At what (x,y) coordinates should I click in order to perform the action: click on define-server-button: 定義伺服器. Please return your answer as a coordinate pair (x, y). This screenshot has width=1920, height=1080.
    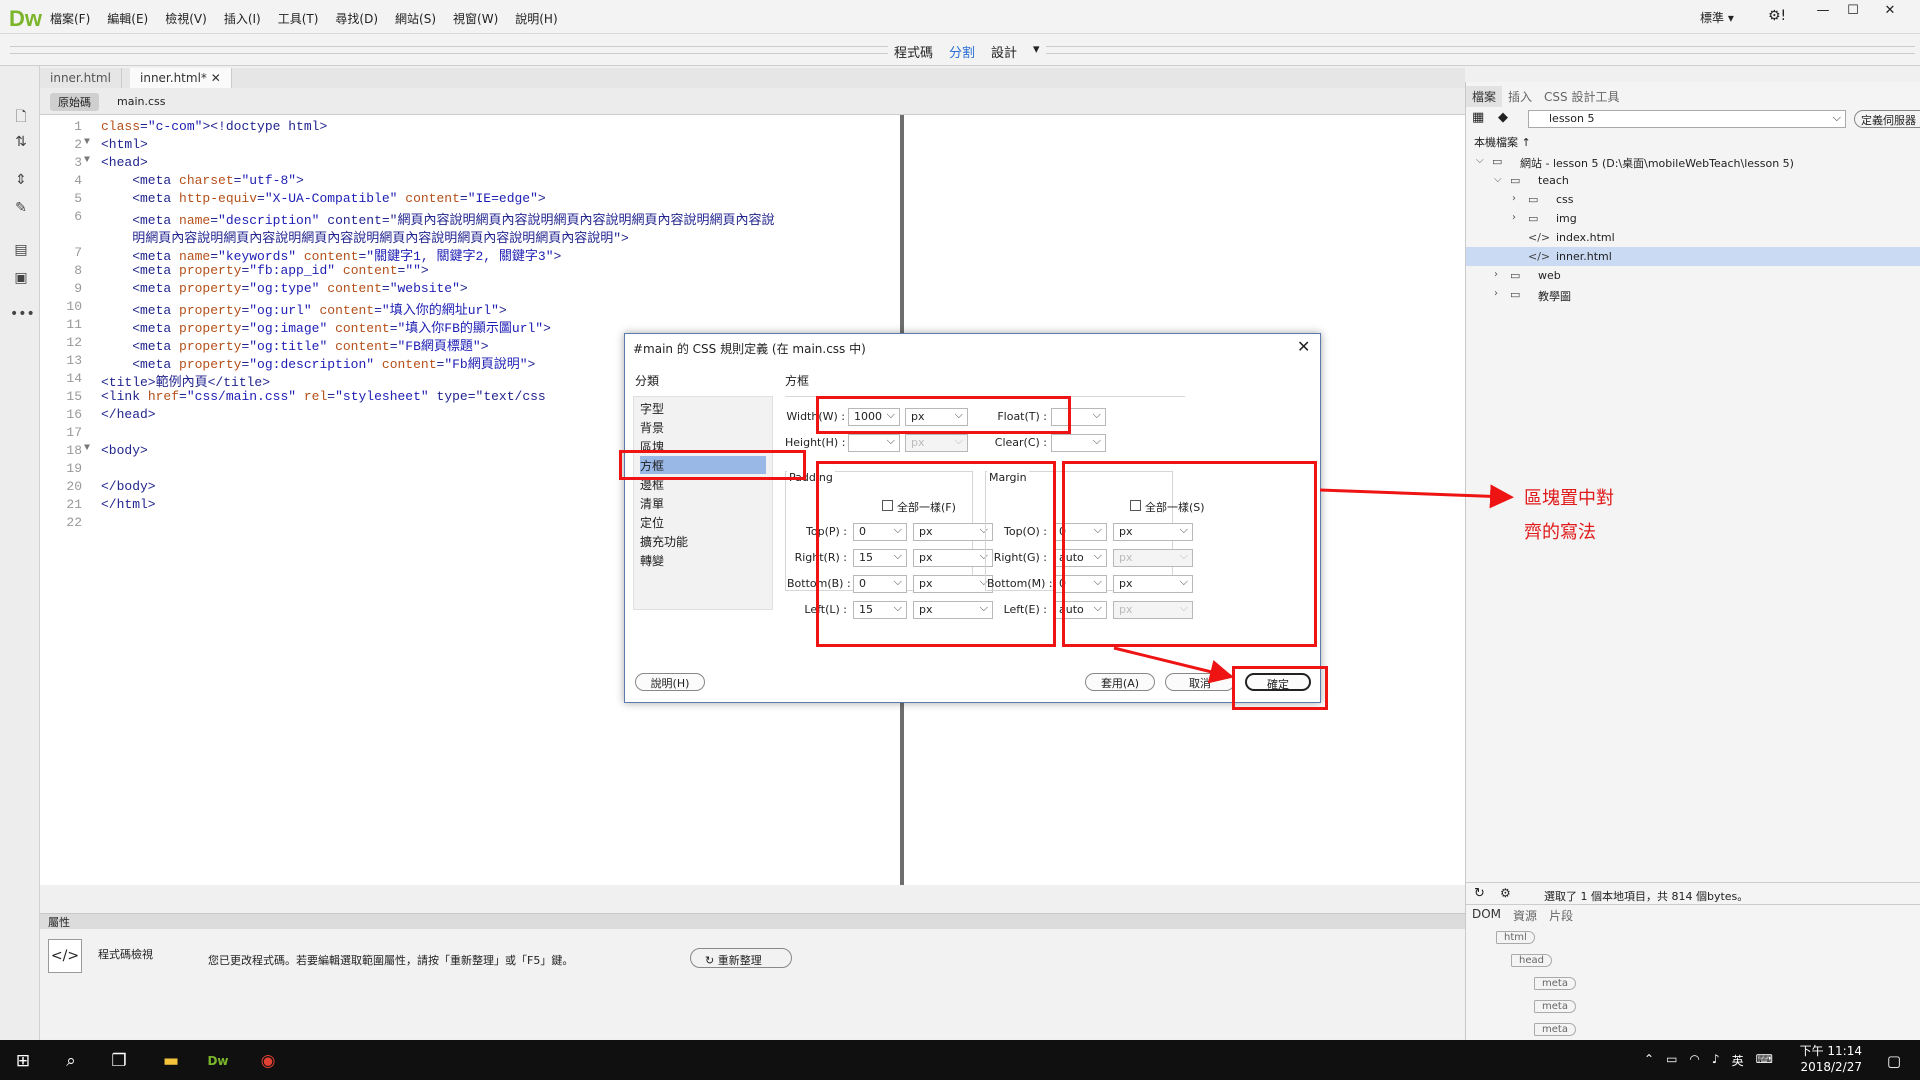
    Looking at the image, I should click on (1887, 119).